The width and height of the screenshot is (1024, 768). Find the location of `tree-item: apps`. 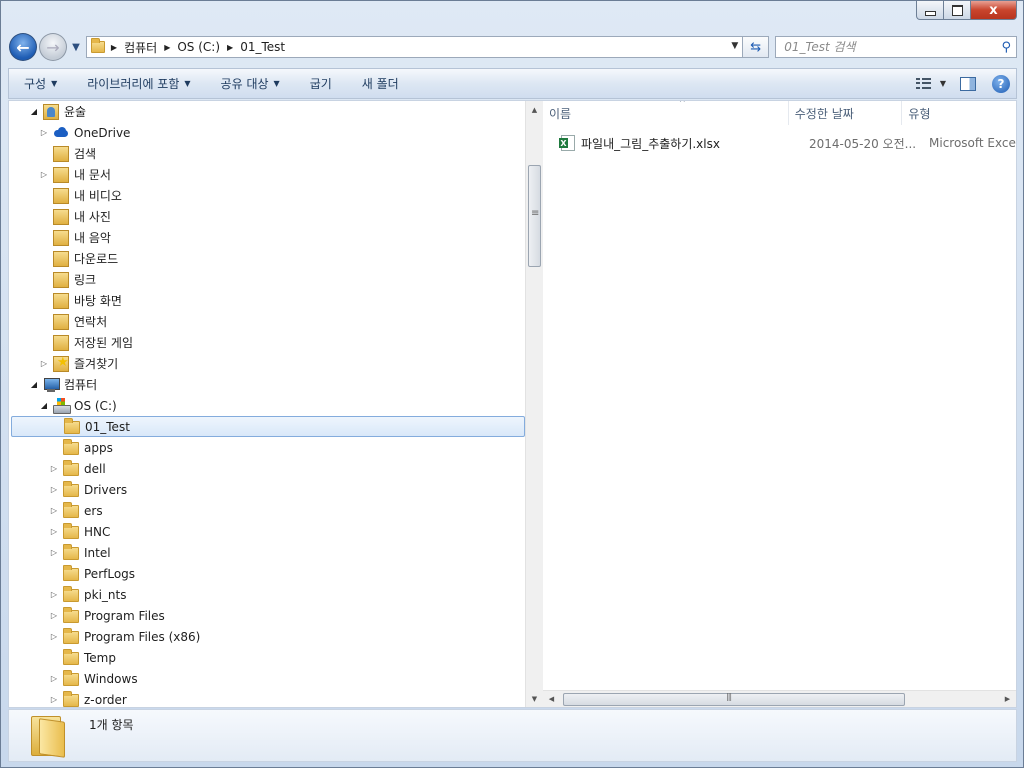

tree-item: apps is located at coordinates (61, 447).